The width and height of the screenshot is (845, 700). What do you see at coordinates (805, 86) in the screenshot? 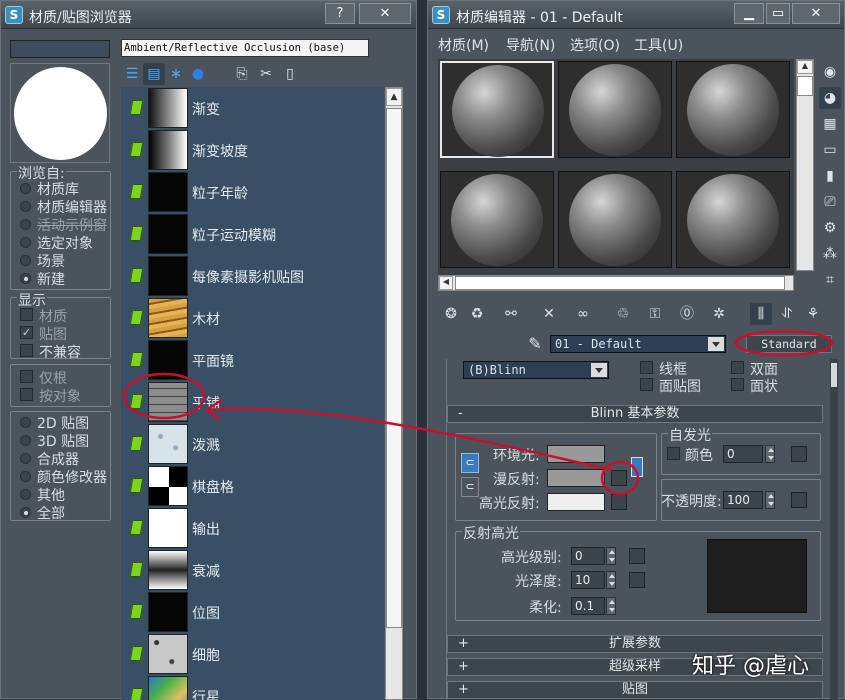
I see `slots-scroll-thumb` at bounding box center [805, 86].